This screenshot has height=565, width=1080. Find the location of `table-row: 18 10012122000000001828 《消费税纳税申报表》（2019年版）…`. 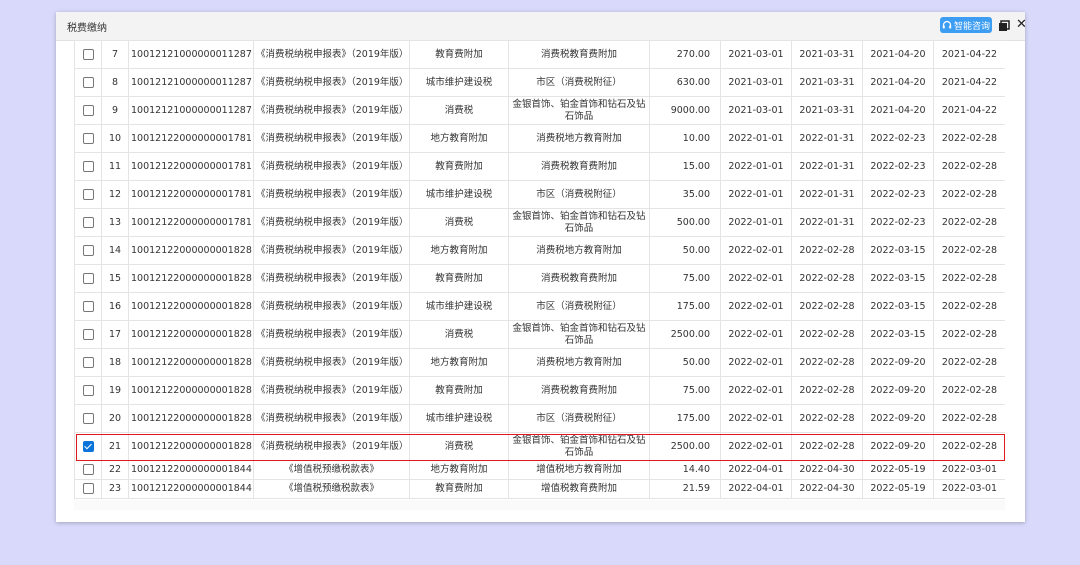

table-row: 18 10012122000000001828 《消费税纳税申报表》（2019年版）… is located at coordinates (539, 362).